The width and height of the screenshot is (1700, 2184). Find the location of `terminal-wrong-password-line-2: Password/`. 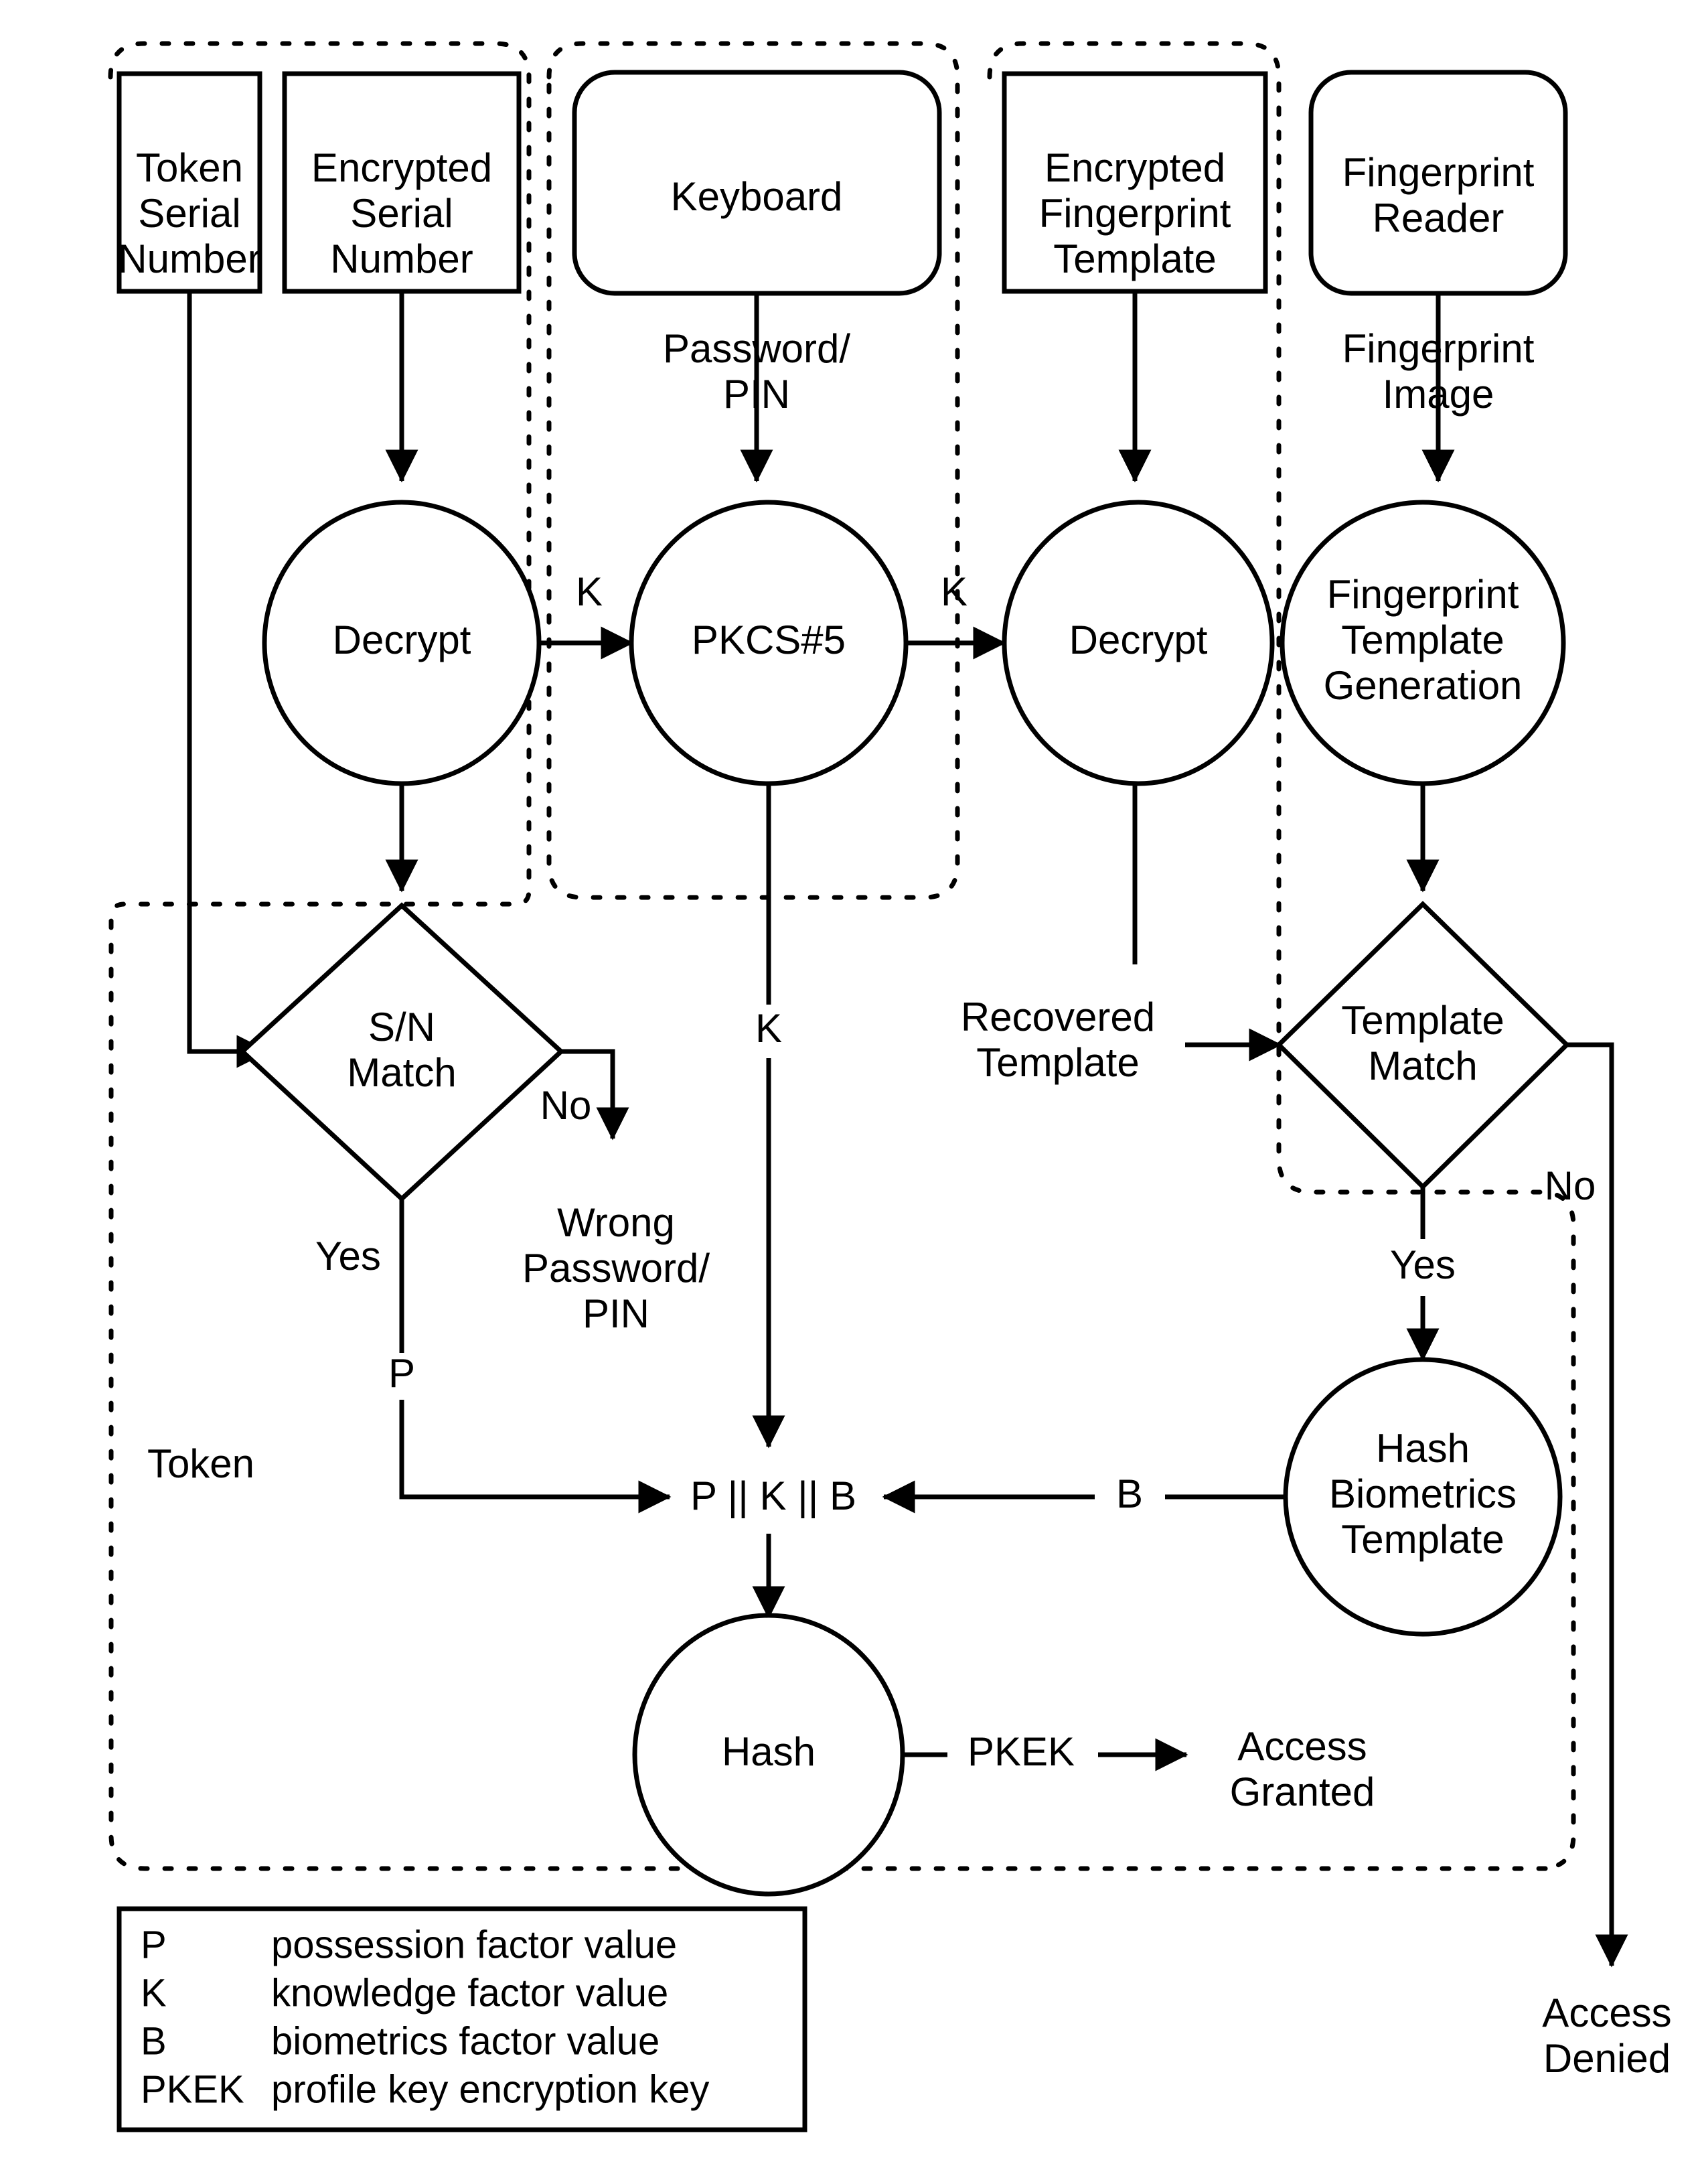

terminal-wrong-password-line-2: Password/ is located at coordinates (616, 1268).